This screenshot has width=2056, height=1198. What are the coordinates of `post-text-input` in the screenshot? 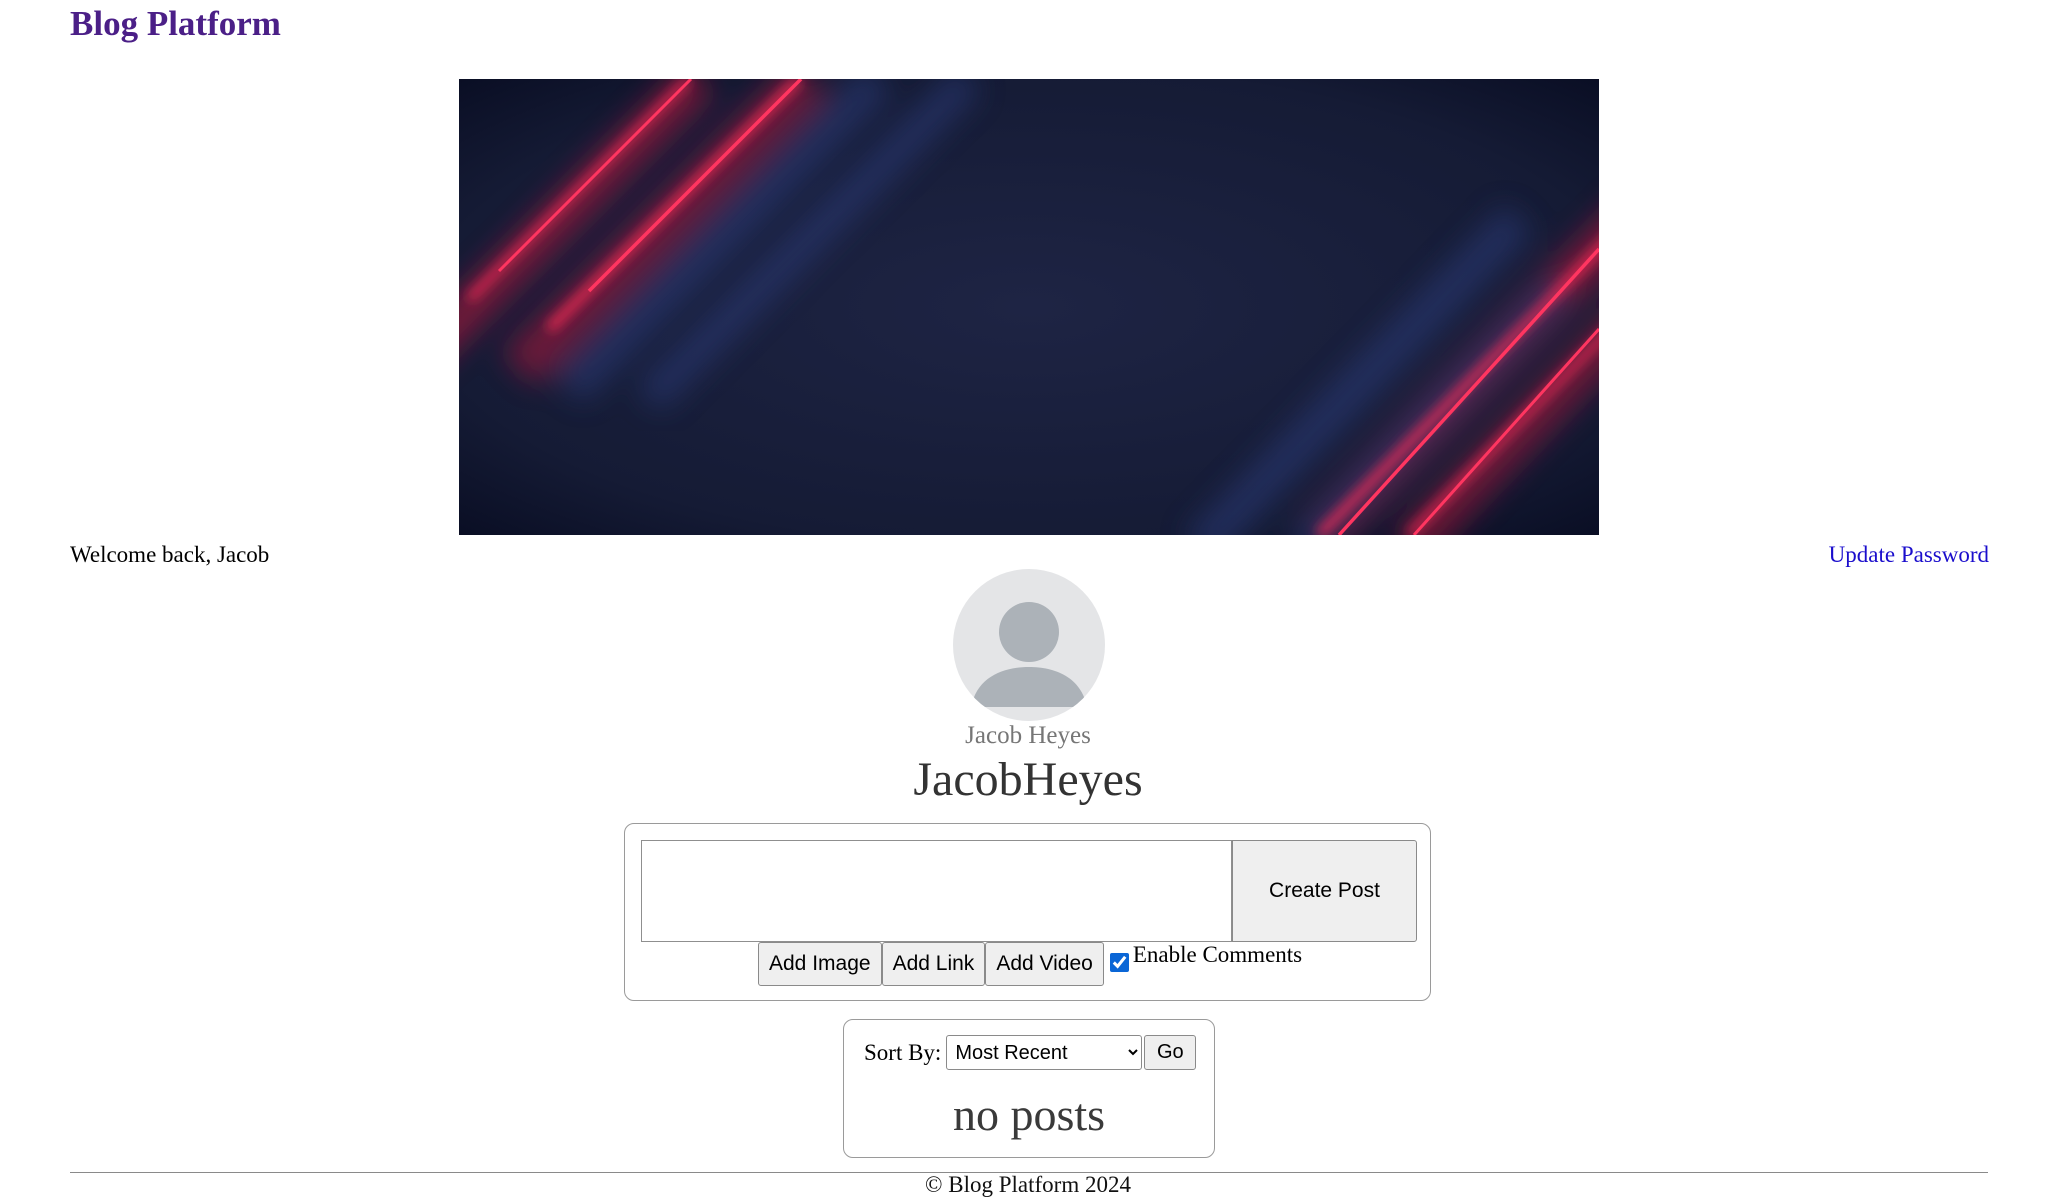 It's located at (936, 891).